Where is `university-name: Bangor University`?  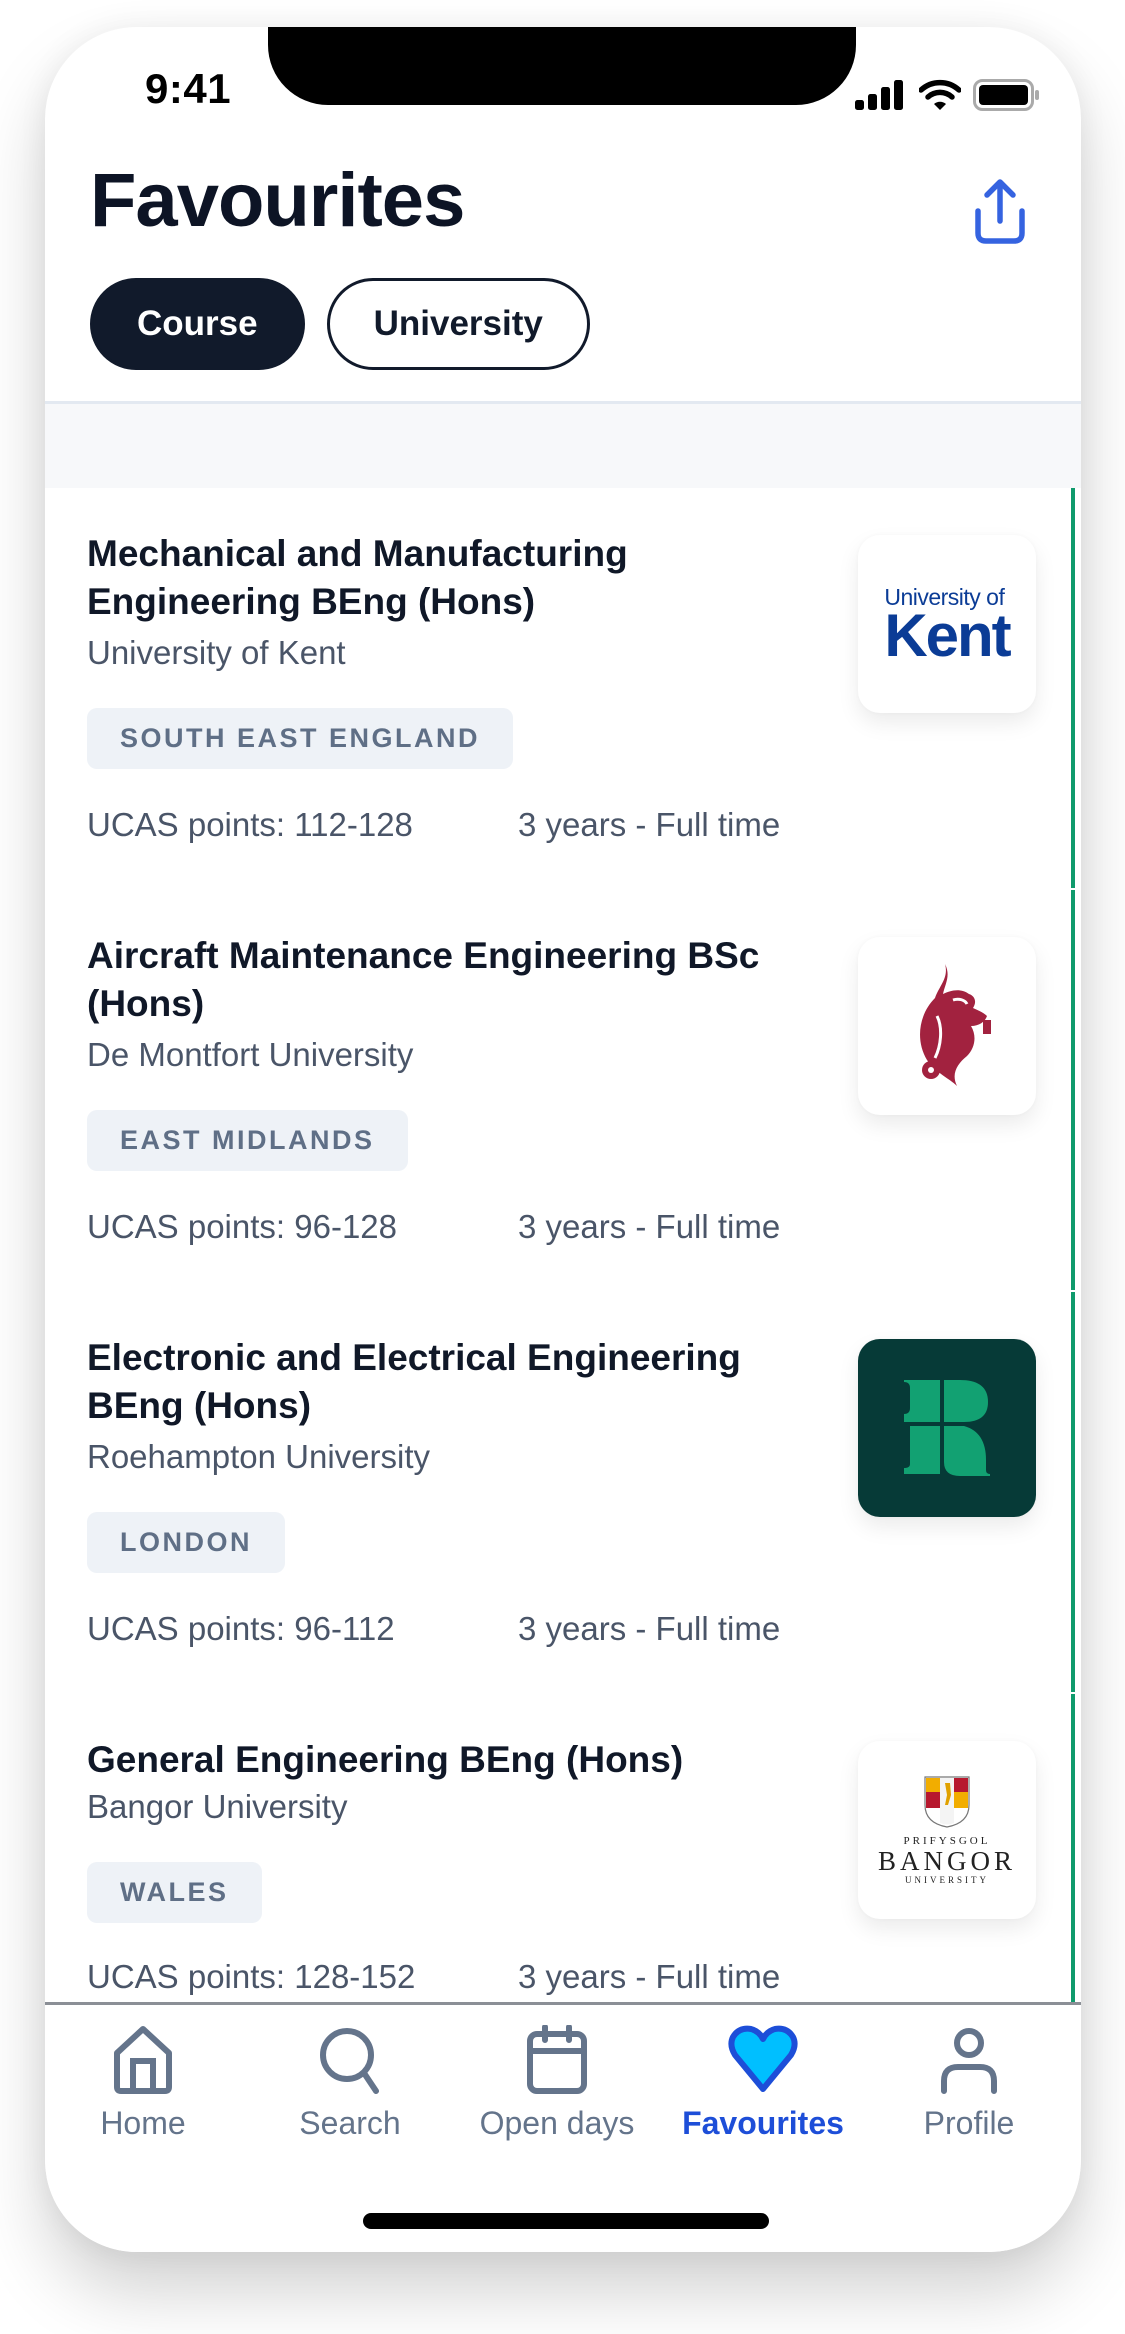
university-name: Bangor University is located at coordinates (217, 1806).